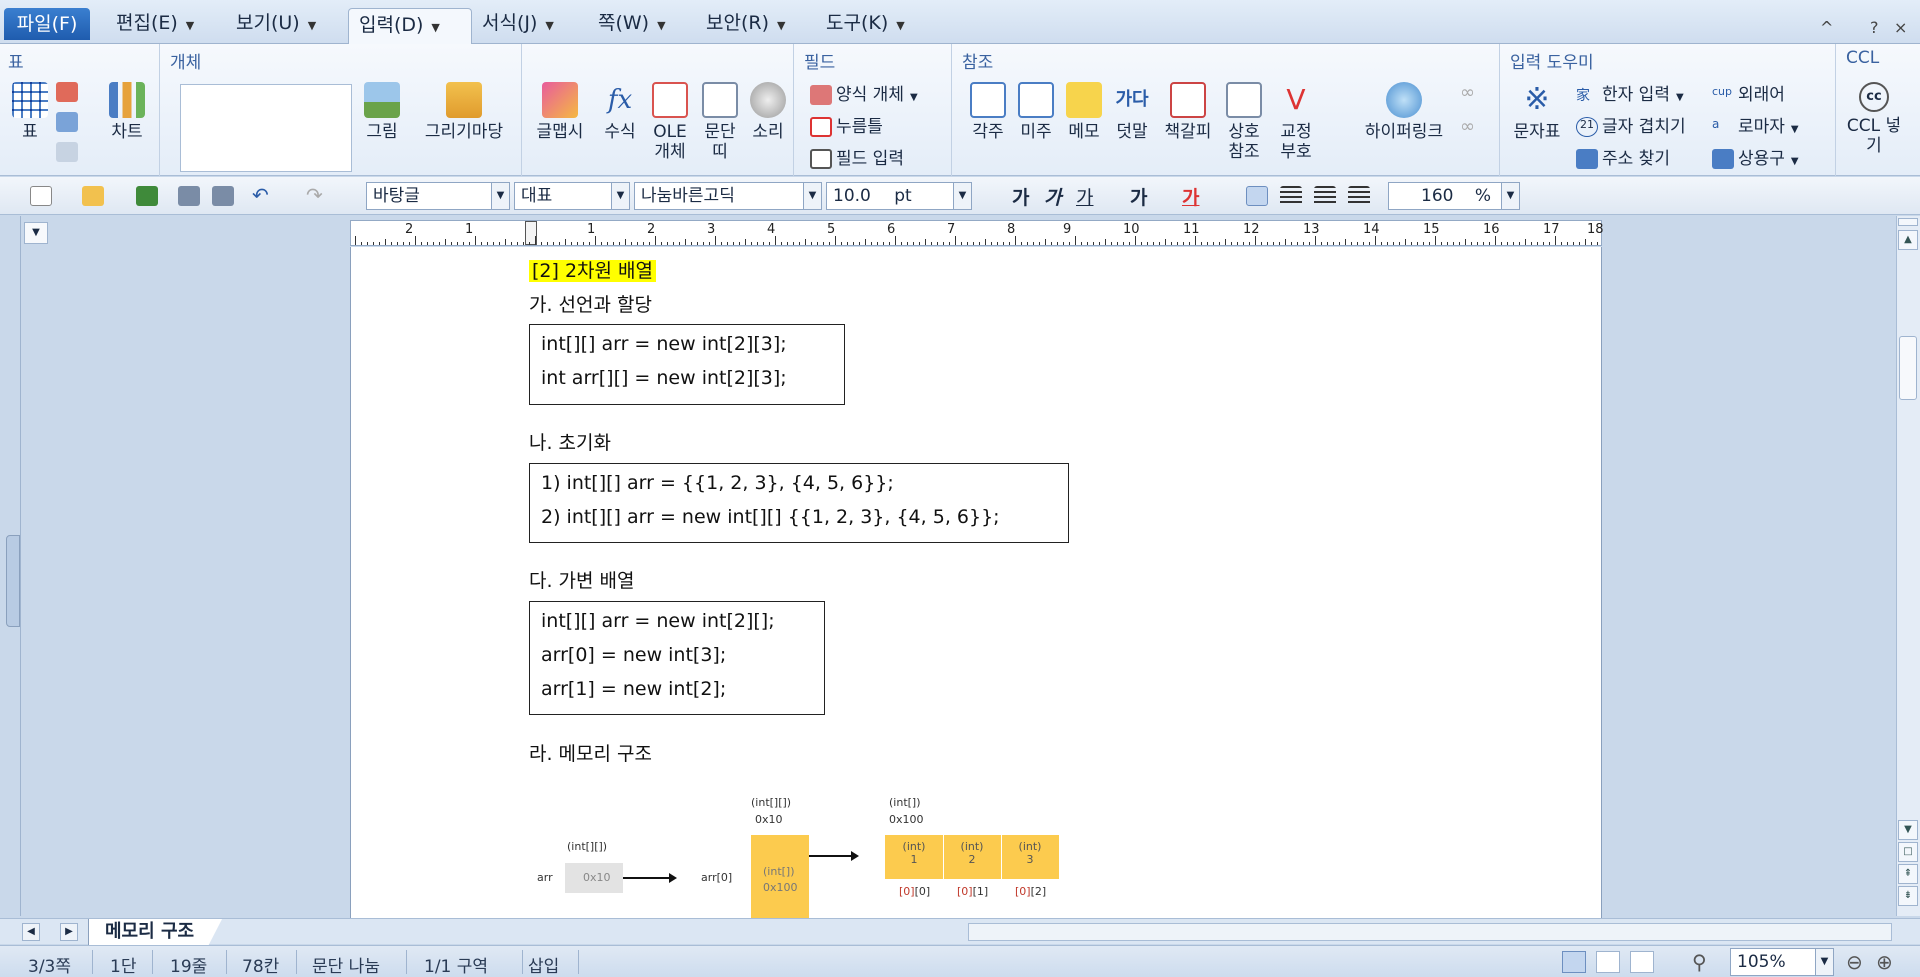 This screenshot has height=977, width=1920. I want to click on print-icon, so click(189, 196).